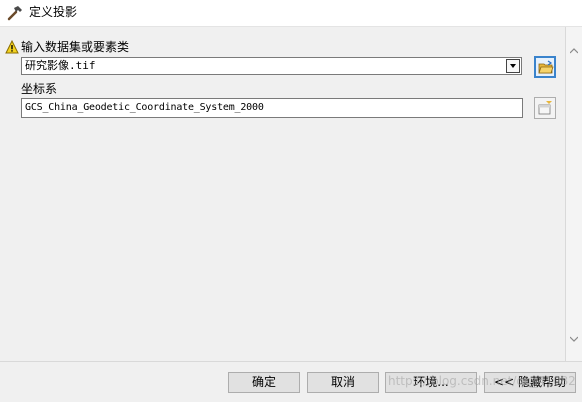 This screenshot has height=402, width=582. What do you see at coordinates (60, 65) in the screenshot?
I see `input-dataset-value: 研究影像.tif` at bounding box center [60, 65].